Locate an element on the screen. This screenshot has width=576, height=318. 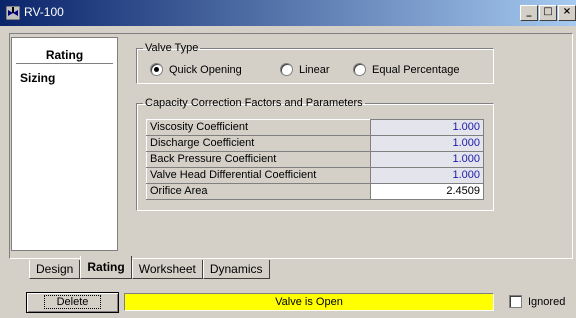
radio-linear: Linear is located at coordinates (305, 69).